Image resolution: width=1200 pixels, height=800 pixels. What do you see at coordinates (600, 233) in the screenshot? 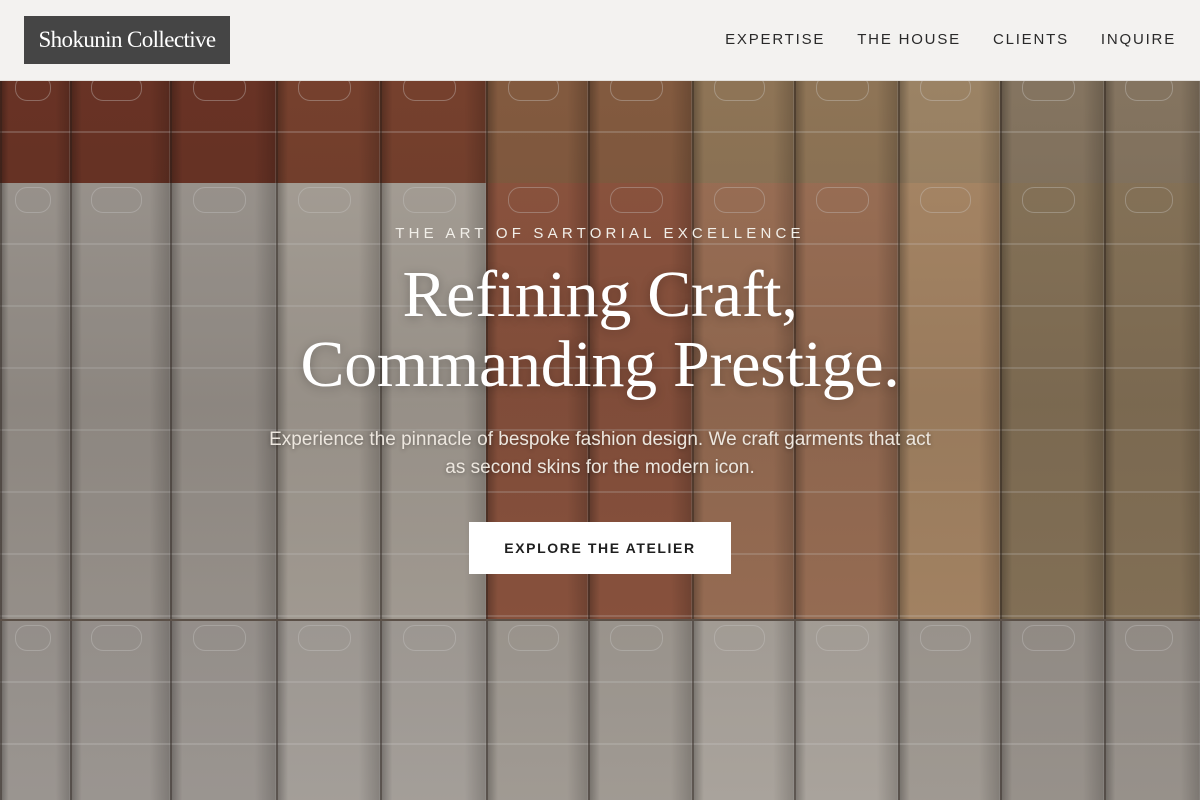
I see `hero-eyebrow: THE ART OF SARTORIAL EXCELLENCE` at bounding box center [600, 233].